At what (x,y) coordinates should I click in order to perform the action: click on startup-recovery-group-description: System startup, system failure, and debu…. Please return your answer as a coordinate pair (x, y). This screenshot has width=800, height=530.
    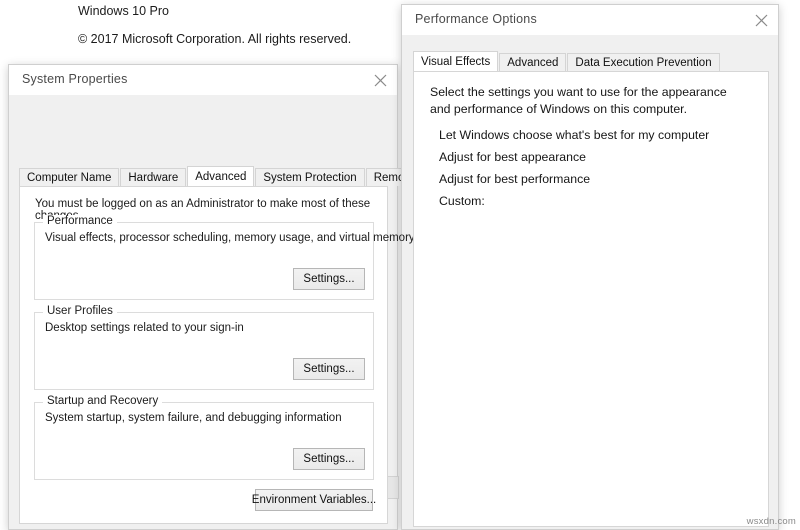
    Looking at the image, I should click on (193, 418).